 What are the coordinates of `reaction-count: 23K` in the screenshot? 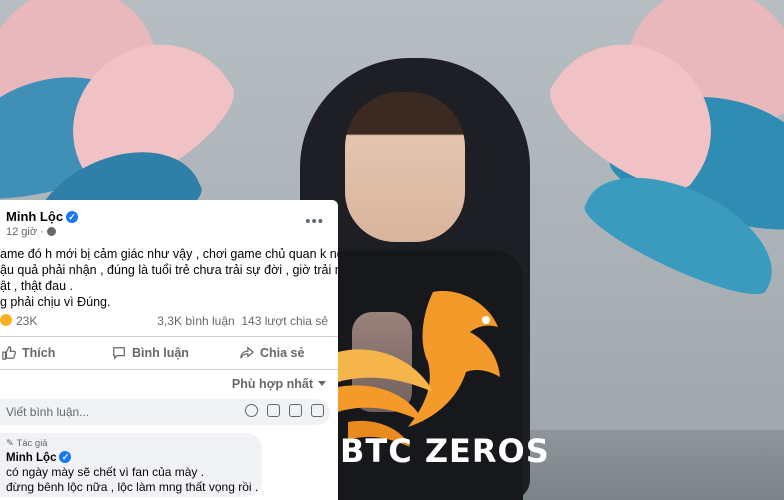 It's located at (26, 321).